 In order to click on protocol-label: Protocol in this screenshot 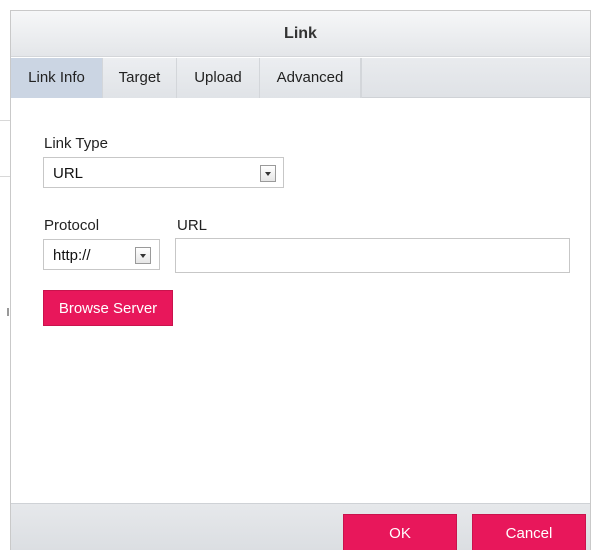, I will do `click(72, 225)`.